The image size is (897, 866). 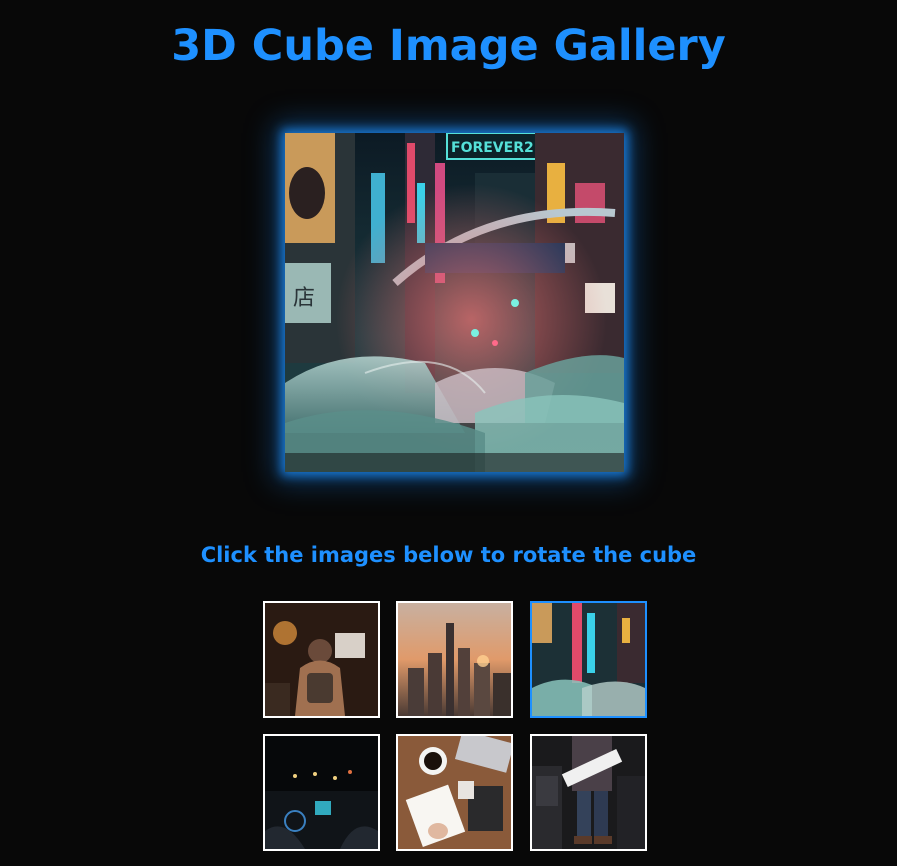 I want to click on cube-face-image: 店 FOREVER21, so click(x=454, y=302).